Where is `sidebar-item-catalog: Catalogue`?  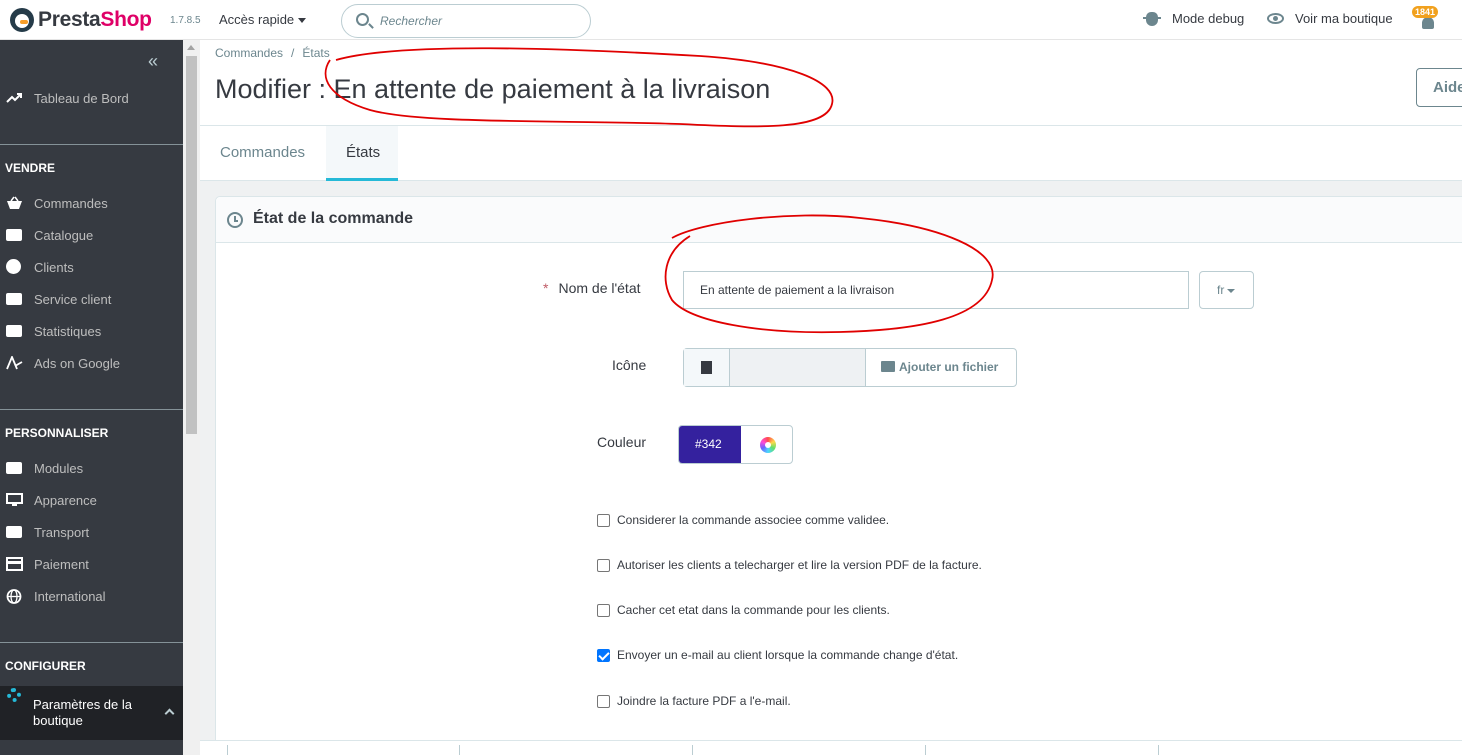
sidebar-item-catalog: Catalogue is located at coordinates (91, 235).